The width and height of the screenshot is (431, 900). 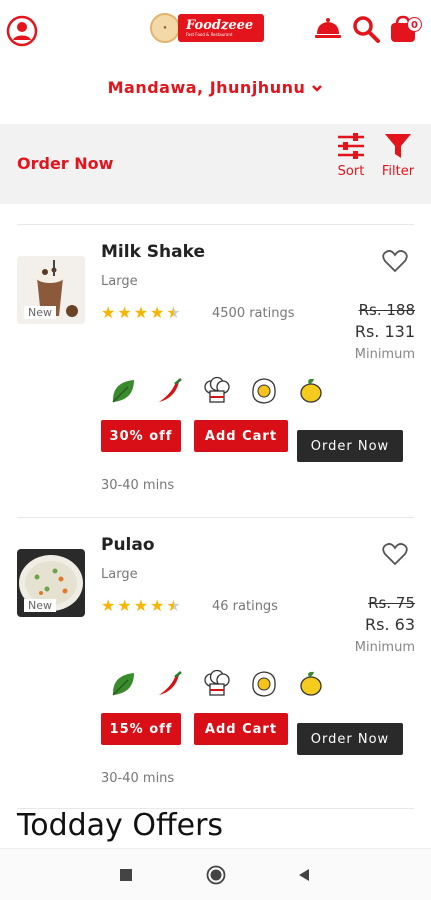 What do you see at coordinates (220, 25) in the screenshot?
I see `logo-text: Foodzeee` at bounding box center [220, 25].